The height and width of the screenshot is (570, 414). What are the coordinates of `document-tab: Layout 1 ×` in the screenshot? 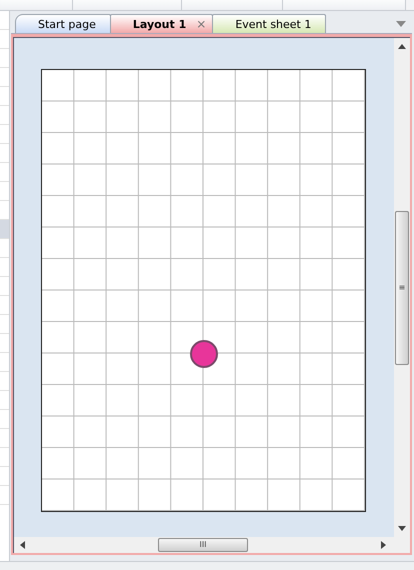 It's located at (162, 23).